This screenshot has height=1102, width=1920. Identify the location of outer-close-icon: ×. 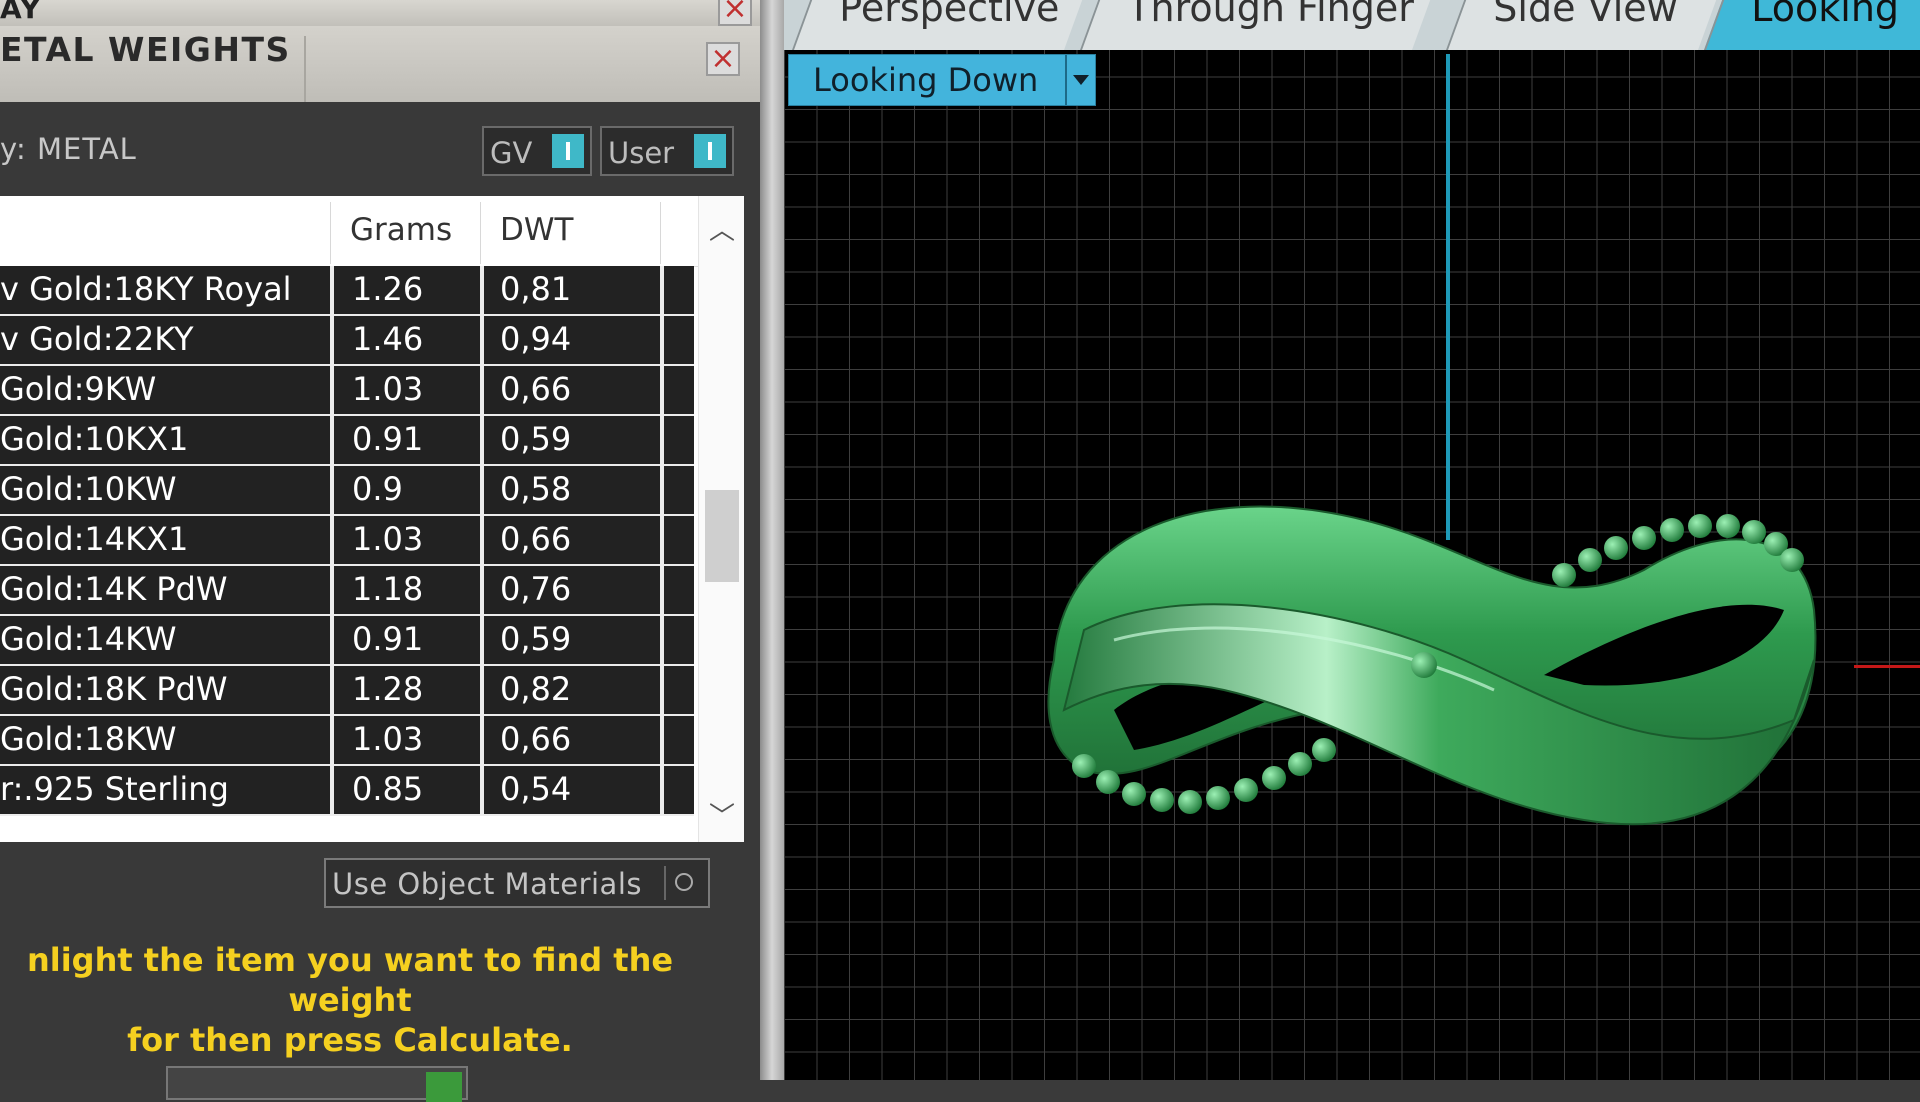
(735, 13).